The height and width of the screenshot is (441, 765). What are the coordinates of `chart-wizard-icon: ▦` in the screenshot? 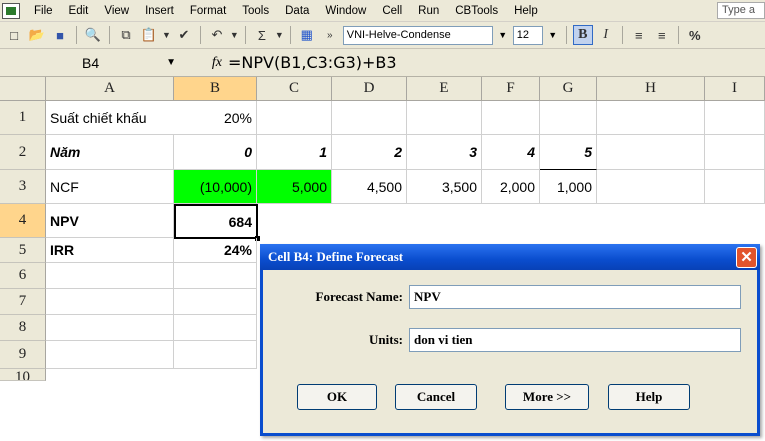 It's located at (307, 35).